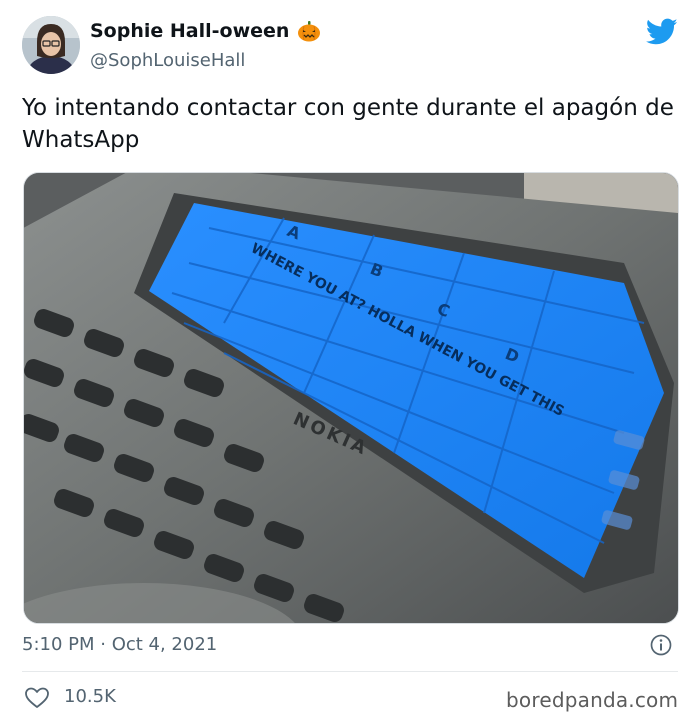  I want to click on twitter-bird-icon, so click(661, 32).